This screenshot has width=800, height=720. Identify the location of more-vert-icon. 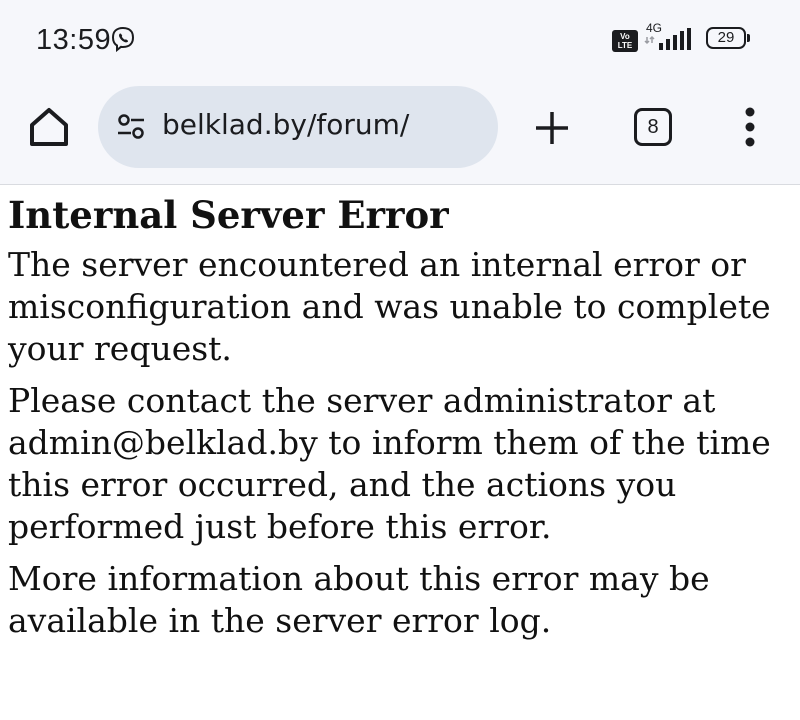
(750, 128).